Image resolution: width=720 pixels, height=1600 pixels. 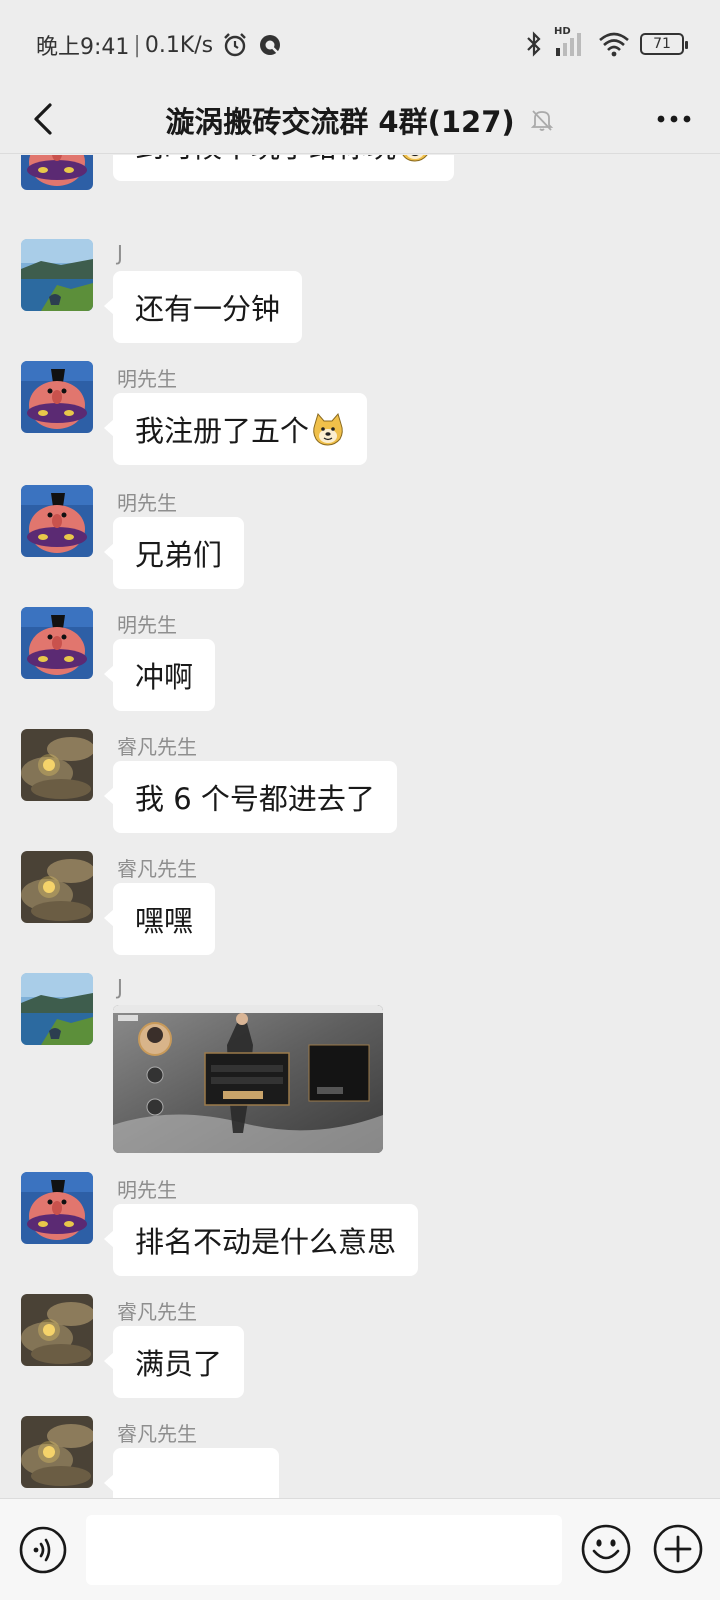 What do you see at coordinates (83, 47) in the screenshot?
I see `status-time: 晚上9:41` at bounding box center [83, 47].